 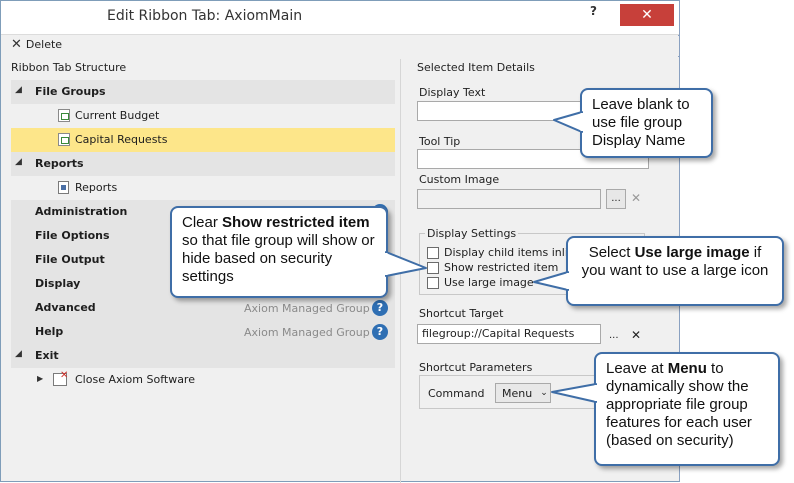 I want to click on tail-use-large-image, so click(x=551, y=281).